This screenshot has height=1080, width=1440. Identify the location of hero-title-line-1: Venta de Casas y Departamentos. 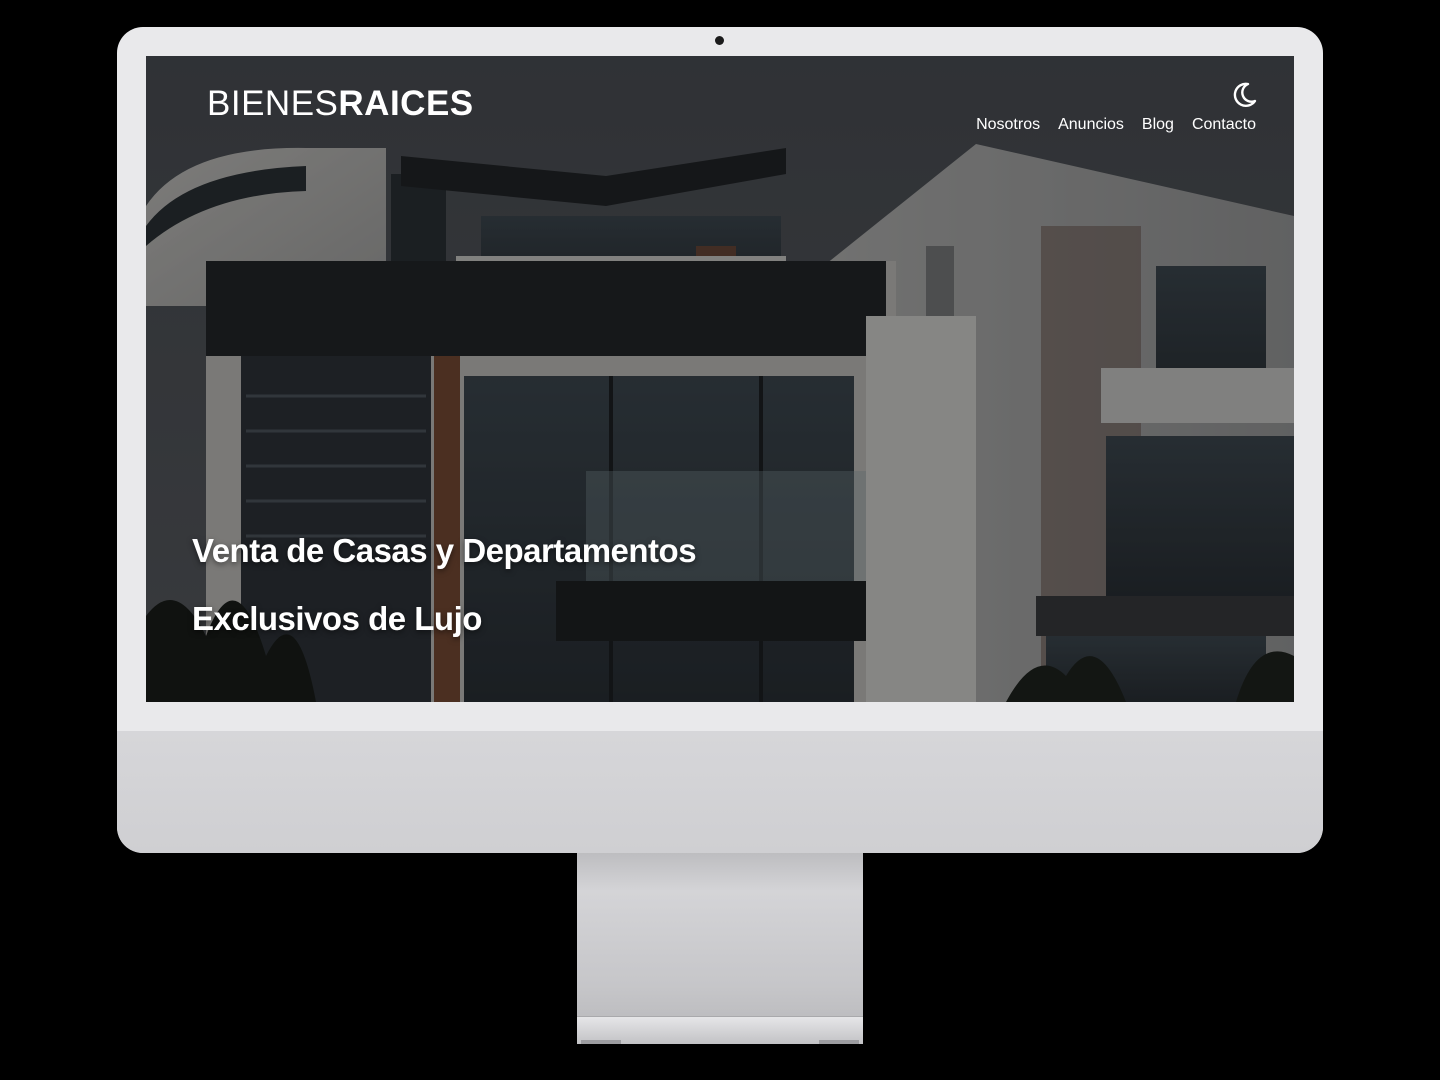
(444, 550).